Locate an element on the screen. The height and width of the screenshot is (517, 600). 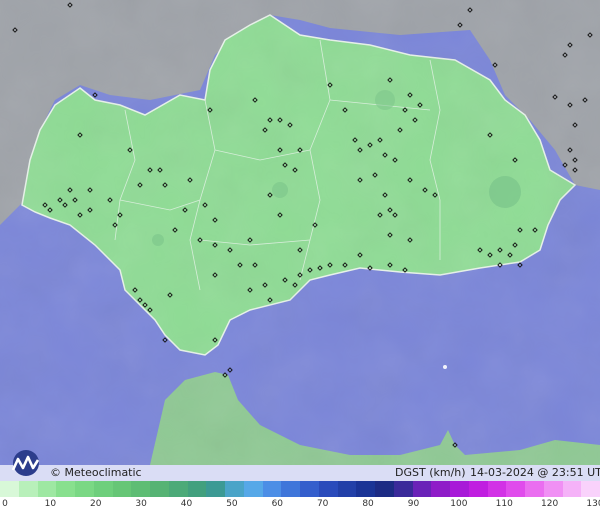
scale-tick-label: 90 is located at coordinates (413, 504).